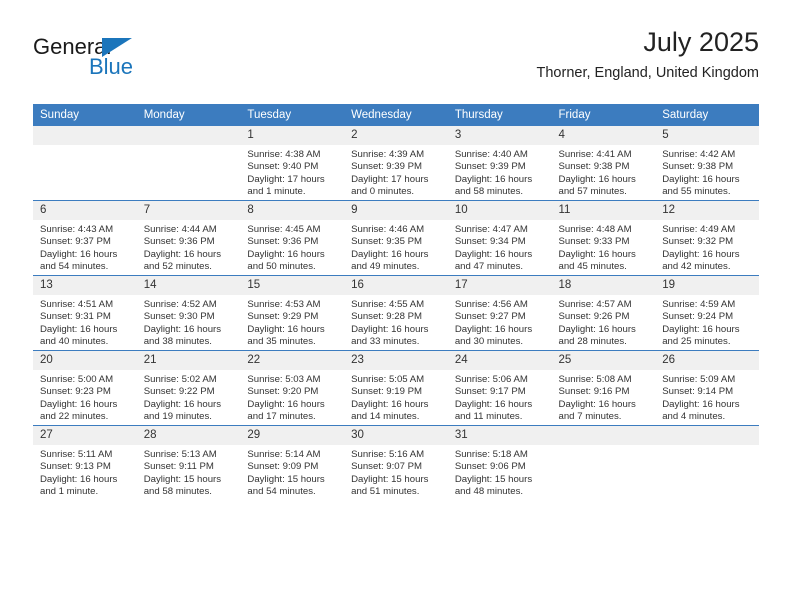 The image size is (792, 612). I want to click on day-number: 25, so click(603, 360).